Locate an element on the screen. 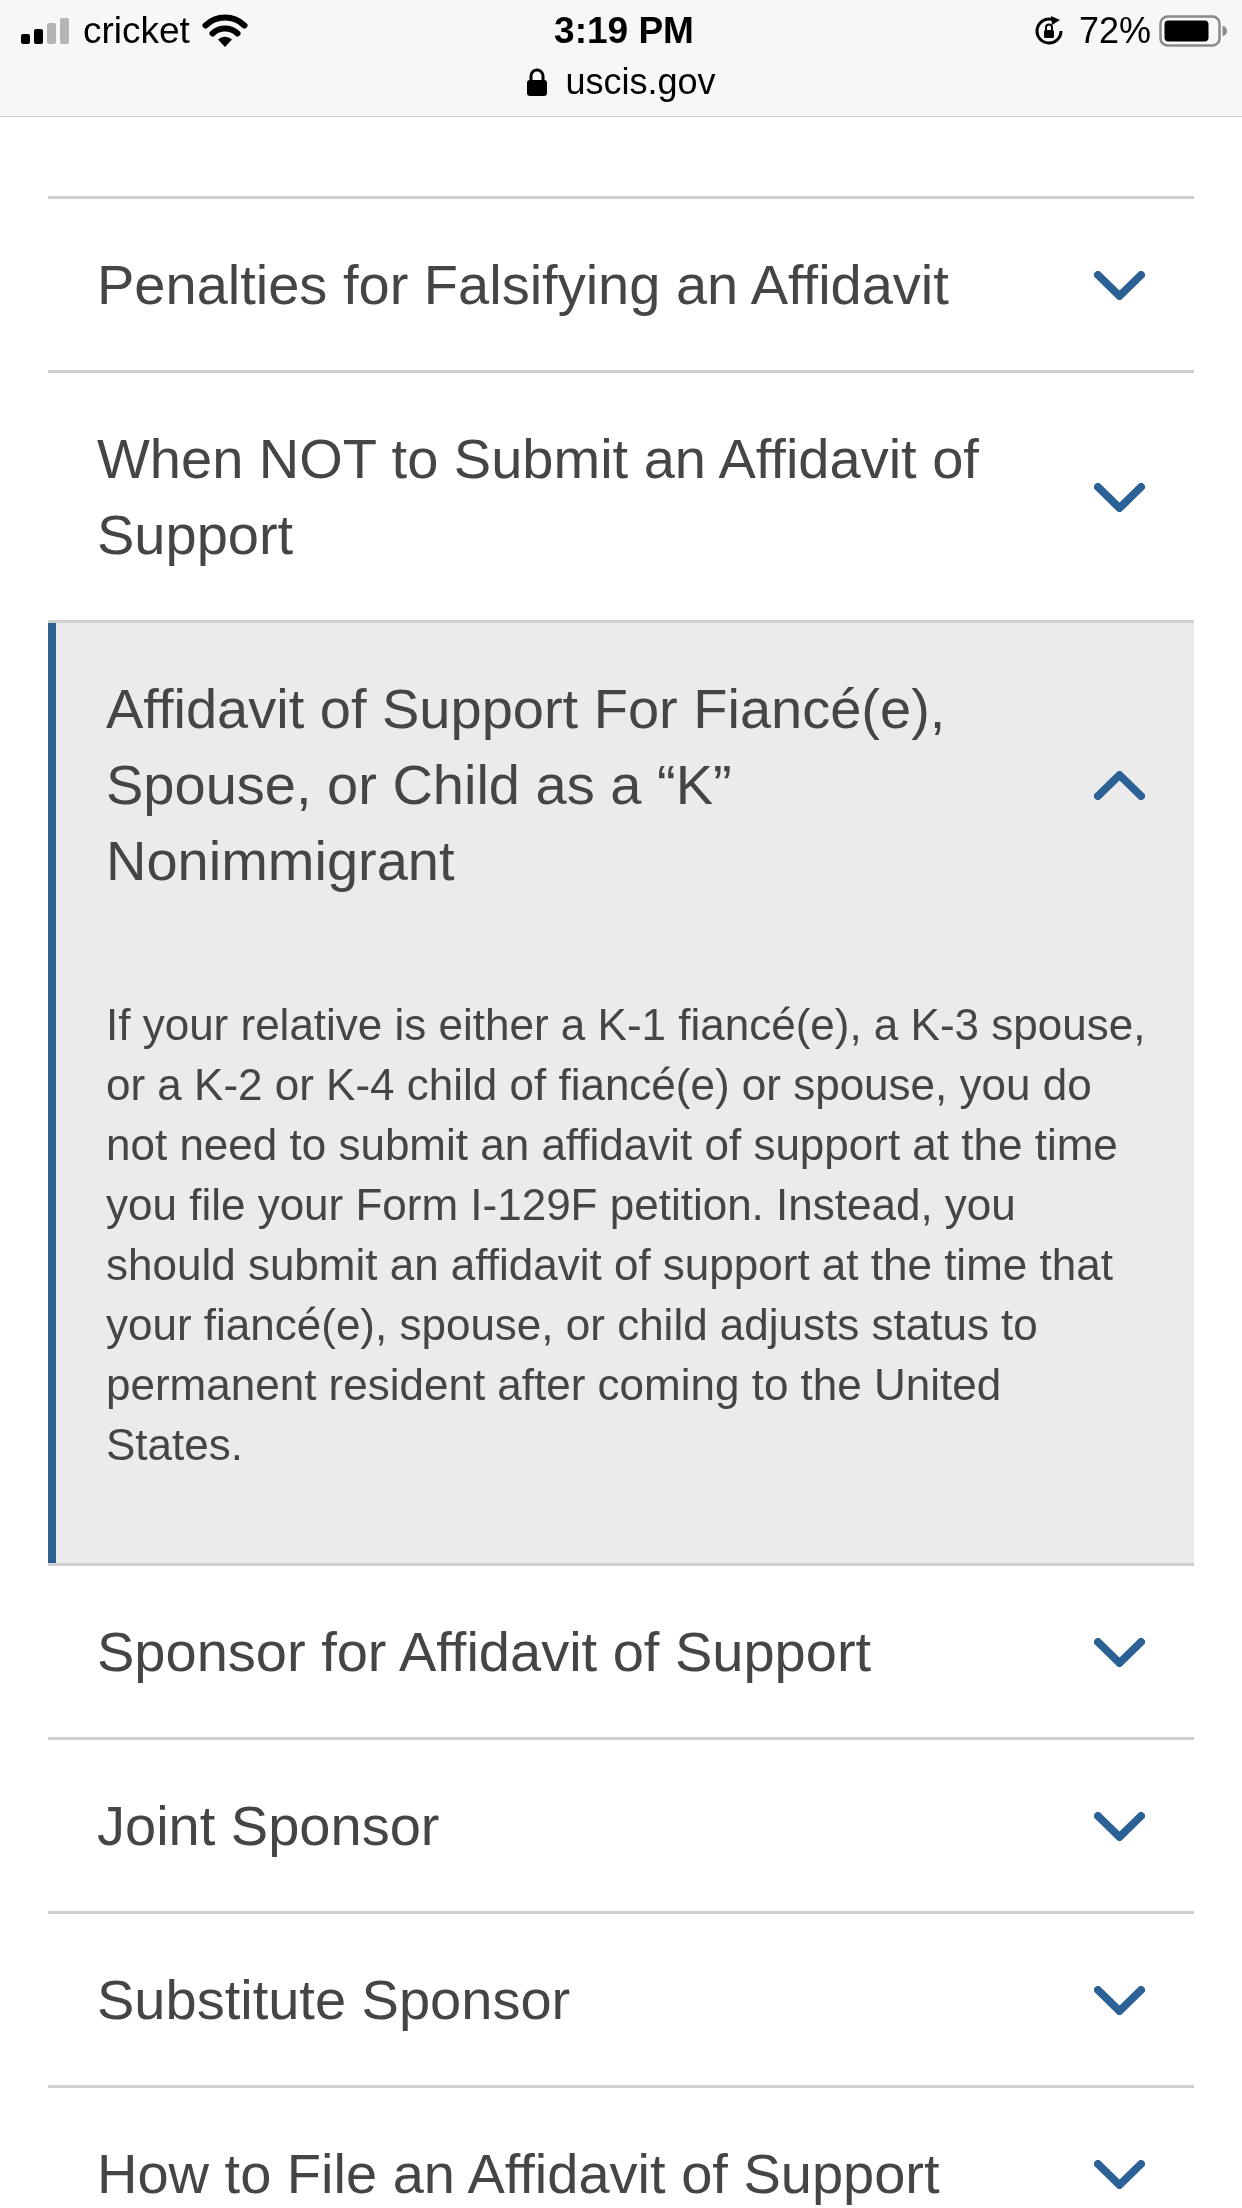 The height and width of the screenshot is (2208, 1242). accordion-header: When NOT to Submit an Affidavit of Support is located at coordinates (621, 496).